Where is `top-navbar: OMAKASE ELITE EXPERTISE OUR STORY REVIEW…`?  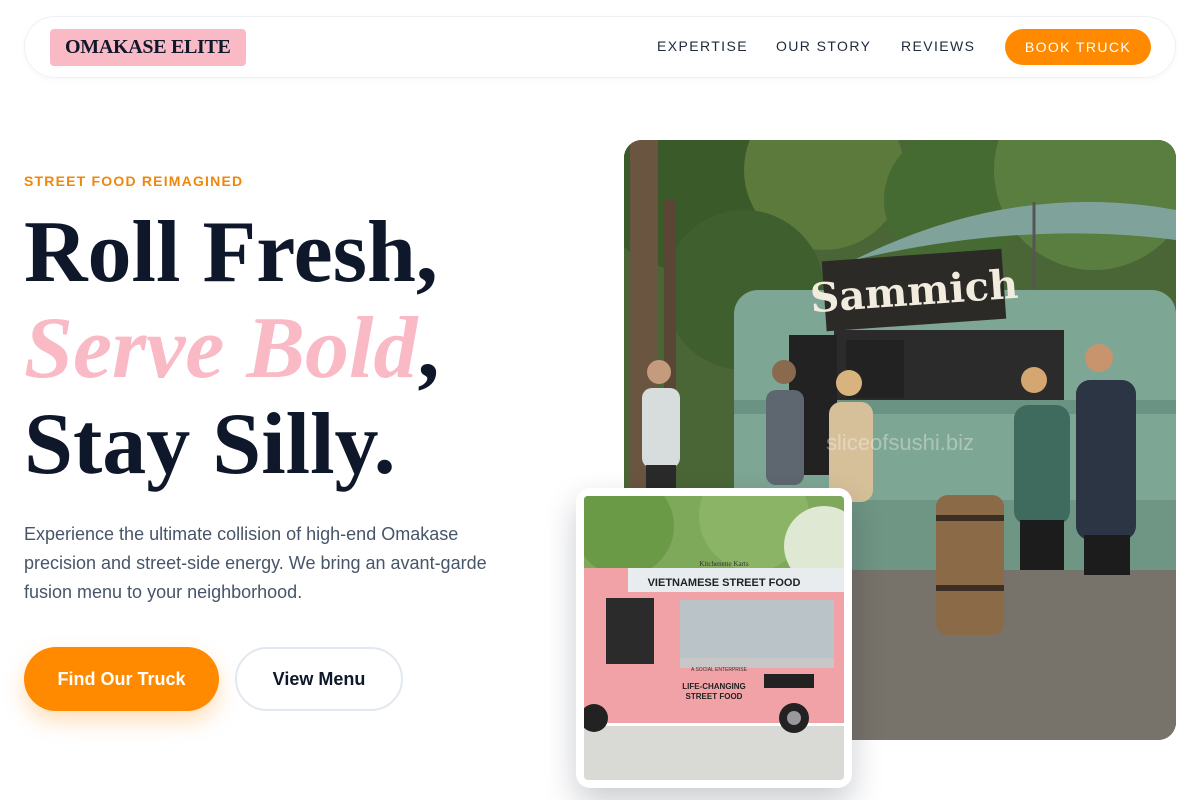 top-navbar: OMAKASE ELITE EXPERTISE OUR STORY REVIEW… is located at coordinates (600, 47).